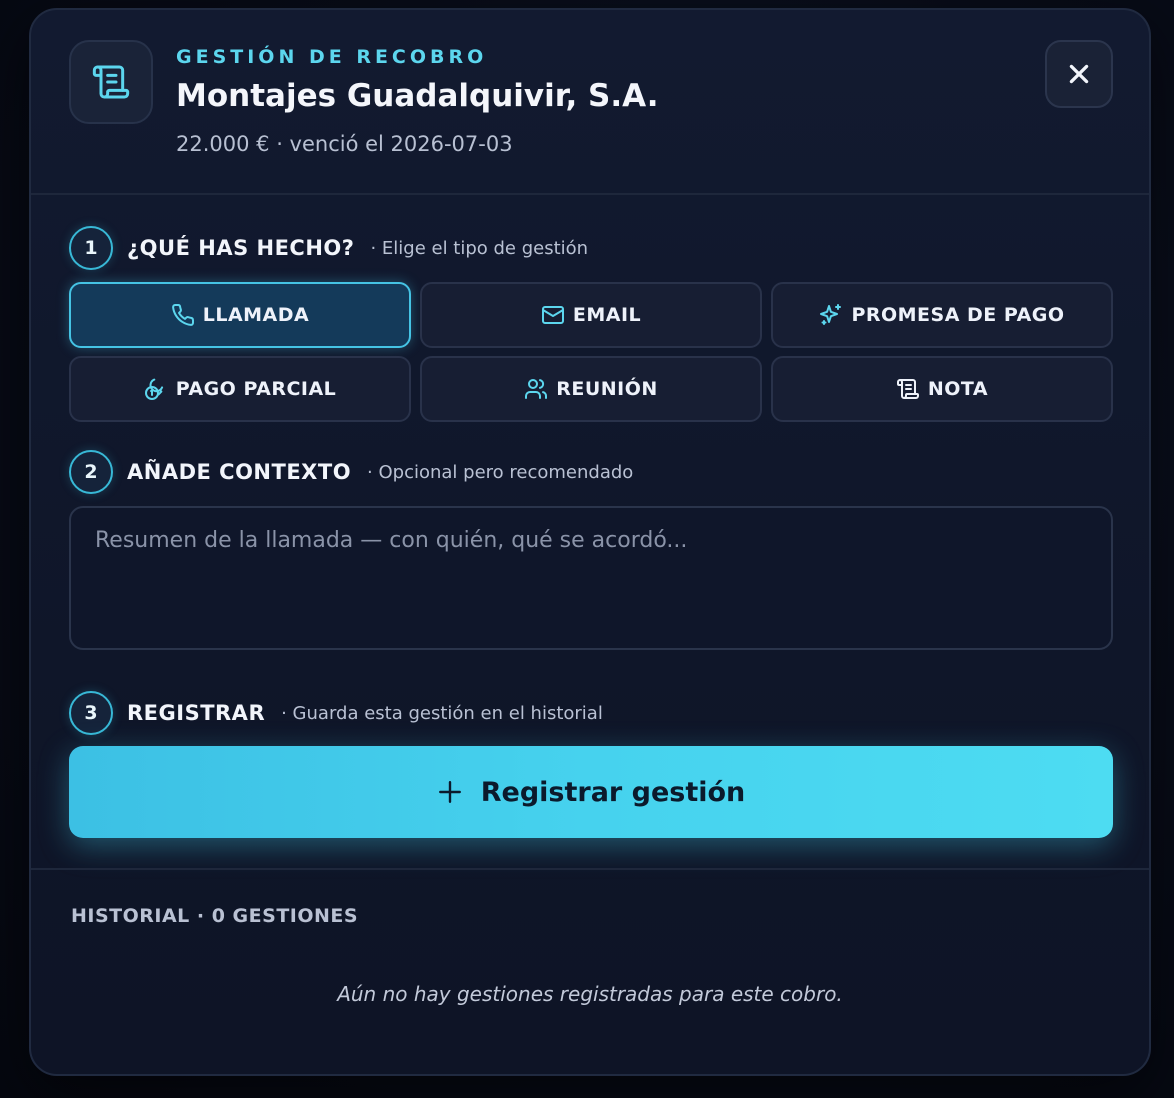  Describe the element at coordinates (153, 389) in the screenshot. I see `coins-icon` at that location.